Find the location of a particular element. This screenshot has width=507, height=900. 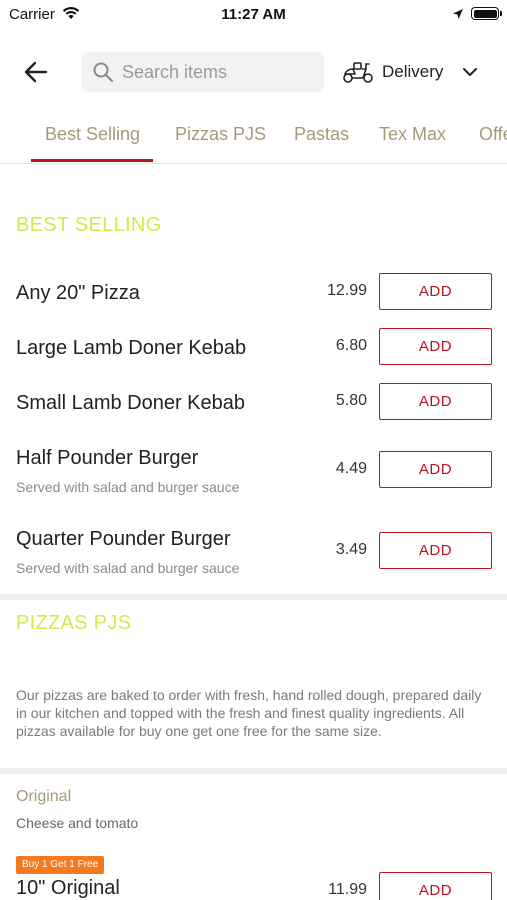

location-arrow-icon is located at coordinates (458, 16).